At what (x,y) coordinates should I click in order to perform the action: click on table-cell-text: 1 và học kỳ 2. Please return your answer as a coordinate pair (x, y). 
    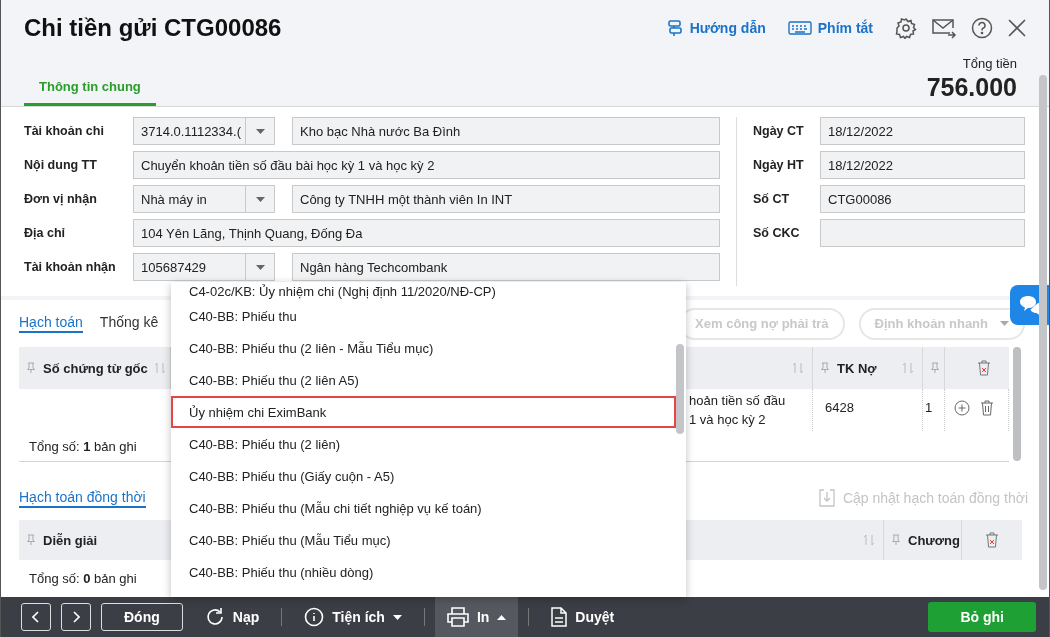
    Looking at the image, I should click on (727, 420).